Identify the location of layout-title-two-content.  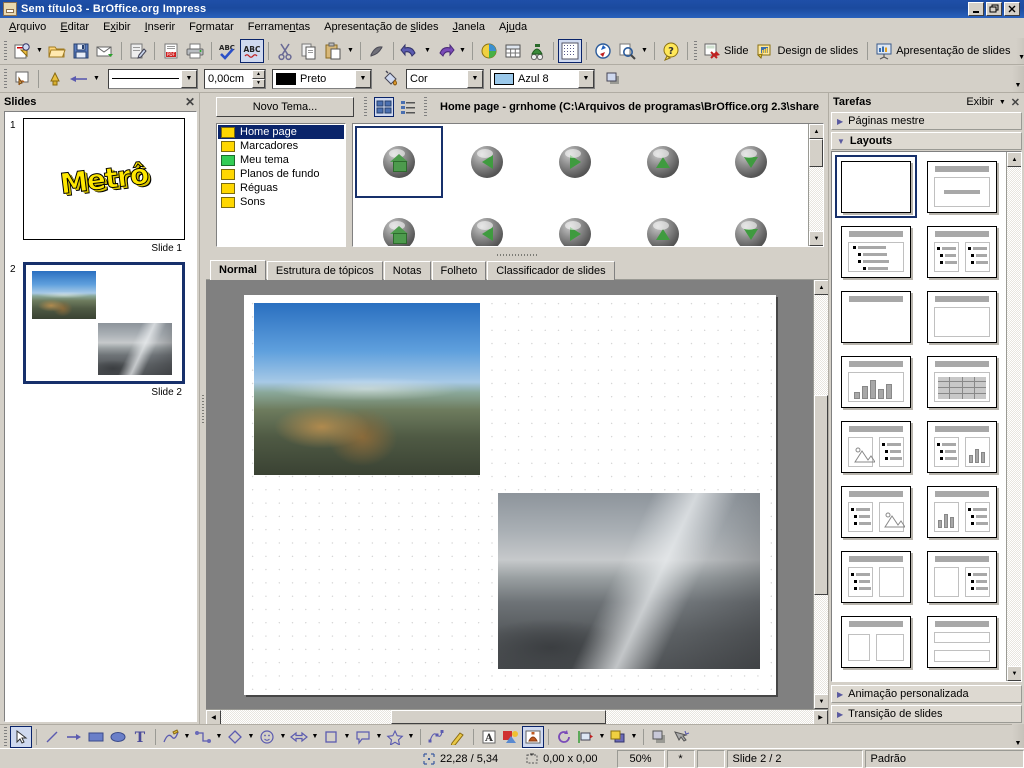
(962, 251).